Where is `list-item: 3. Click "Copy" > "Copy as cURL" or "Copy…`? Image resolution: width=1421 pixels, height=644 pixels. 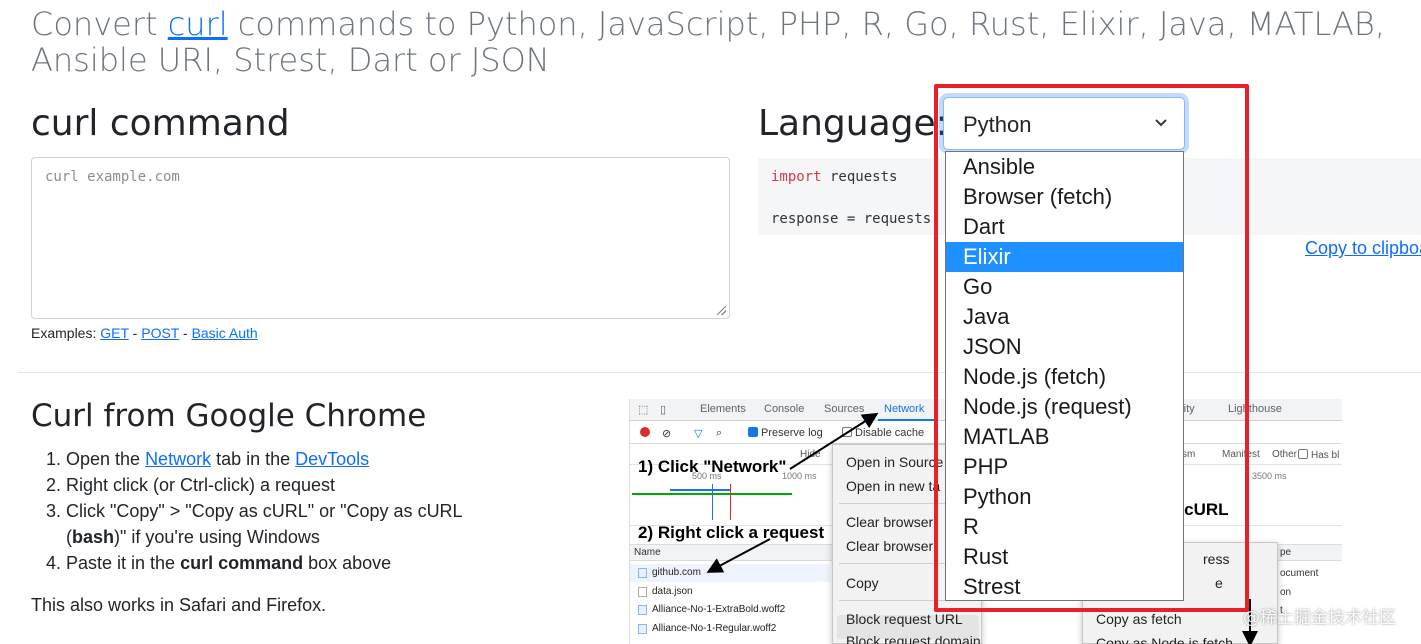 list-item: 3. Click "Copy" > "Copy as cURL" or "Copy… is located at coordinates (254, 524).